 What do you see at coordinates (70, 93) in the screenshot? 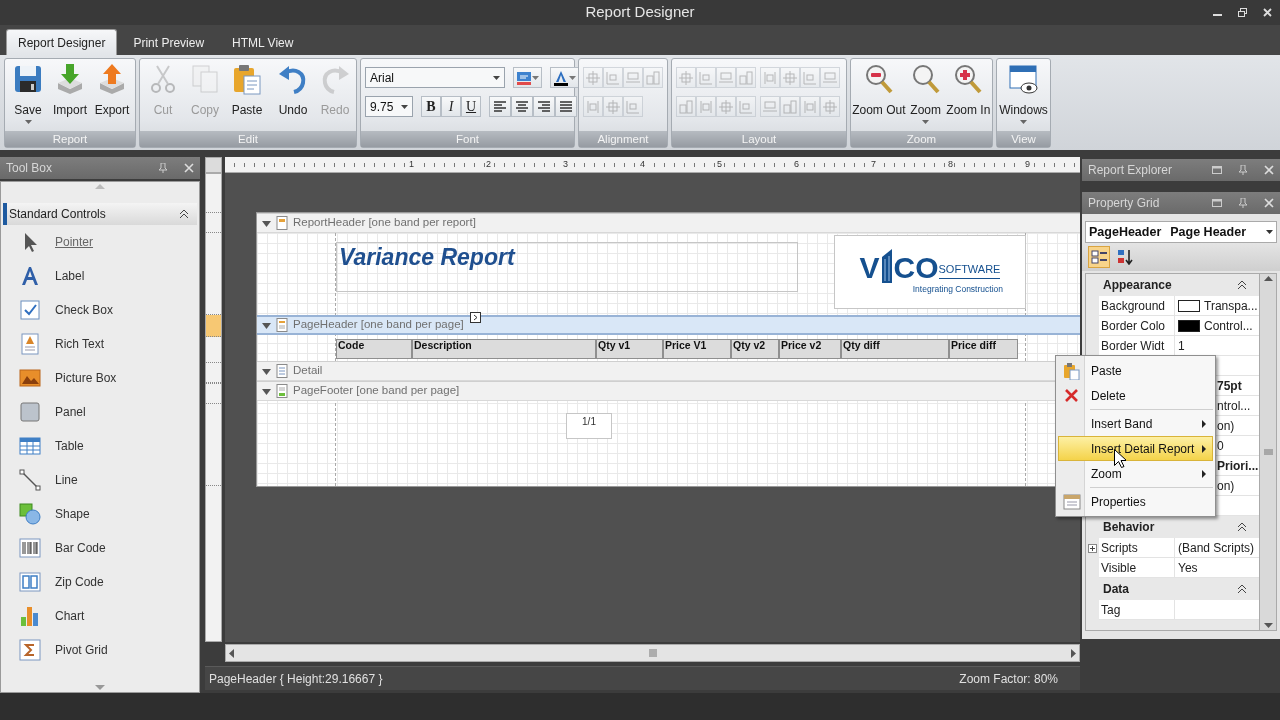
I see `ribbon-button: Import` at bounding box center [70, 93].